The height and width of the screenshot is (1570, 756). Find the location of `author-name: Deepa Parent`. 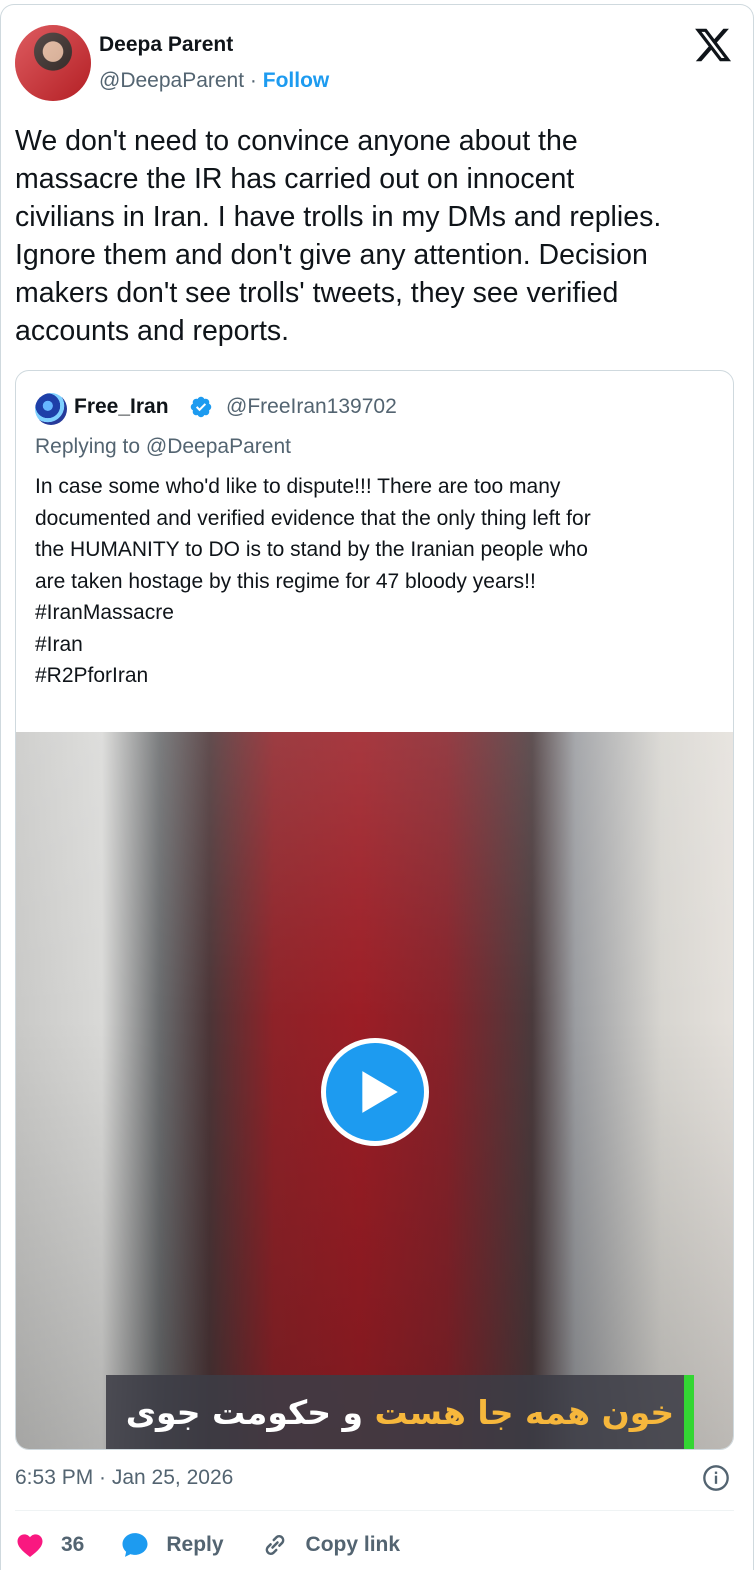

author-name: Deepa Parent is located at coordinates (166, 45).